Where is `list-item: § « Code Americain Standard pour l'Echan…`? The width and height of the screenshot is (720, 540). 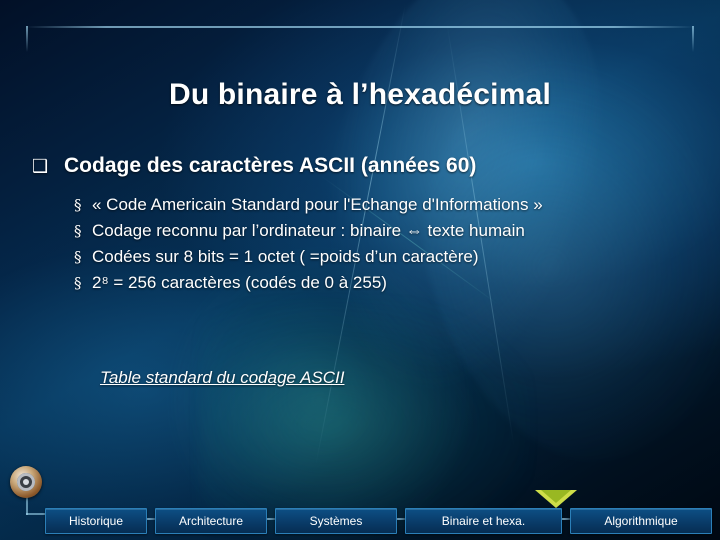 list-item: § « Code Americain Standard pour l'Echan… is located at coordinates (384, 205).